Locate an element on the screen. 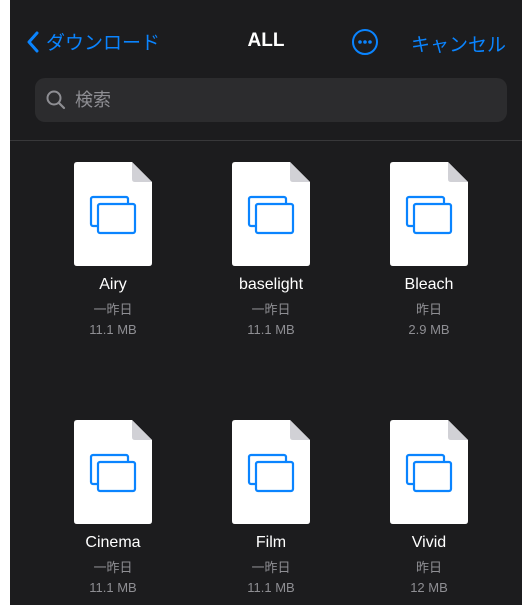 This screenshot has width=522, height=605. file-size: 2.9 MB is located at coordinates (429, 329).